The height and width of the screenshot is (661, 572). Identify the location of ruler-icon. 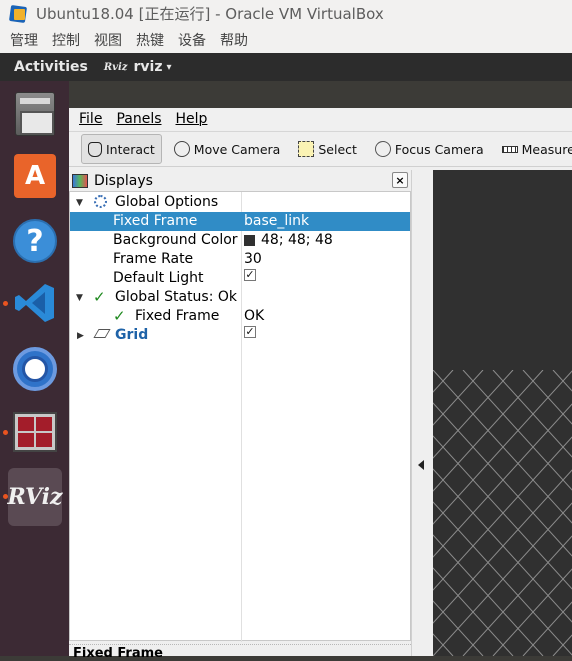
(509, 149).